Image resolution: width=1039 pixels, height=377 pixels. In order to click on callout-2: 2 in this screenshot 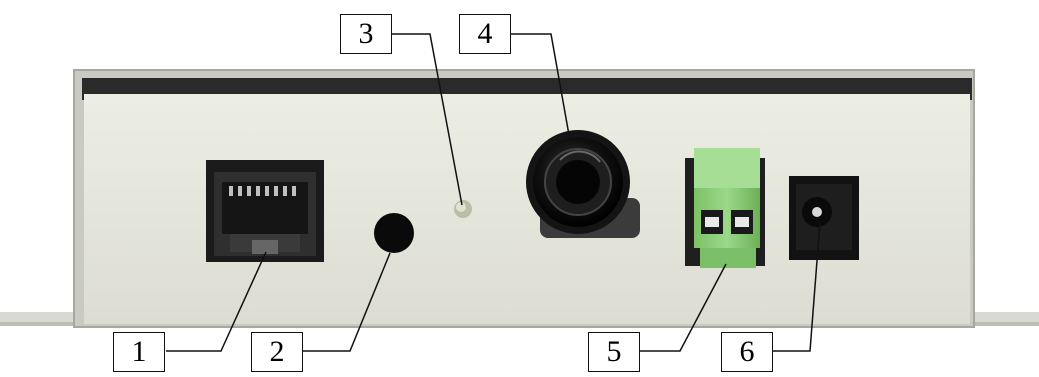, I will do `click(277, 352)`.